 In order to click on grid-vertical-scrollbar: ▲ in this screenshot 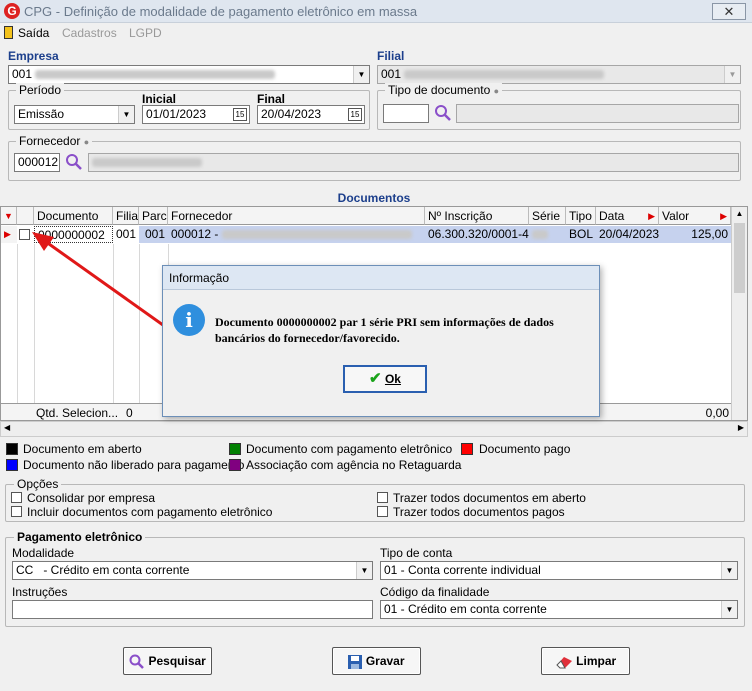, I will do `click(739, 313)`.